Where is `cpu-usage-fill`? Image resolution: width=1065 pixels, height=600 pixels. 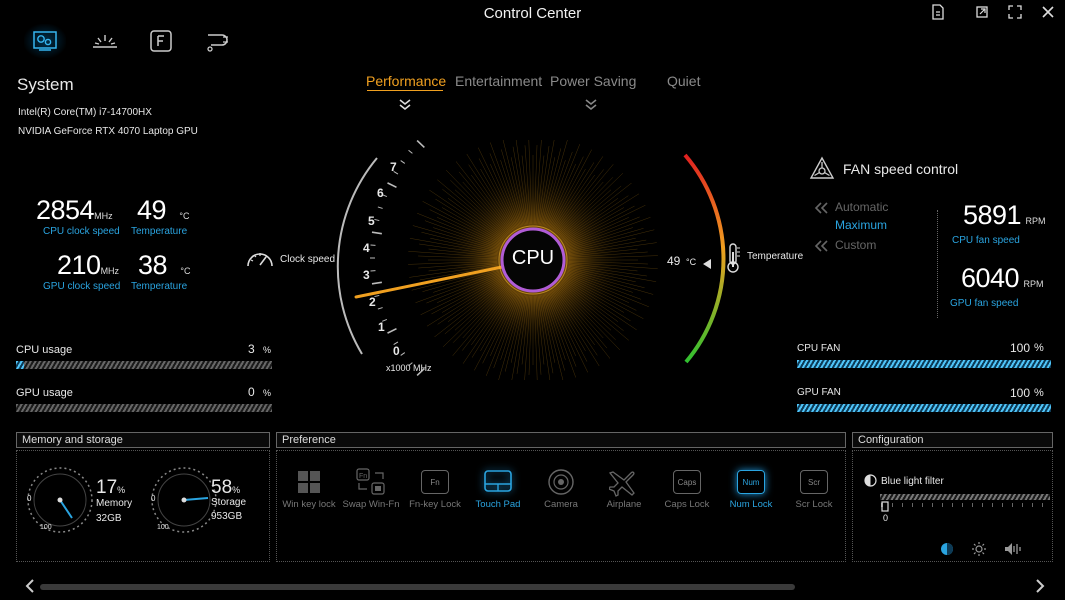
cpu-usage-fill is located at coordinates (20, 365).